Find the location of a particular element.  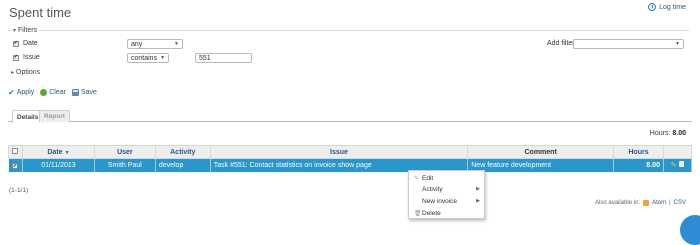

cell-row-actions: ✎ is located at coordinates (678, 165).